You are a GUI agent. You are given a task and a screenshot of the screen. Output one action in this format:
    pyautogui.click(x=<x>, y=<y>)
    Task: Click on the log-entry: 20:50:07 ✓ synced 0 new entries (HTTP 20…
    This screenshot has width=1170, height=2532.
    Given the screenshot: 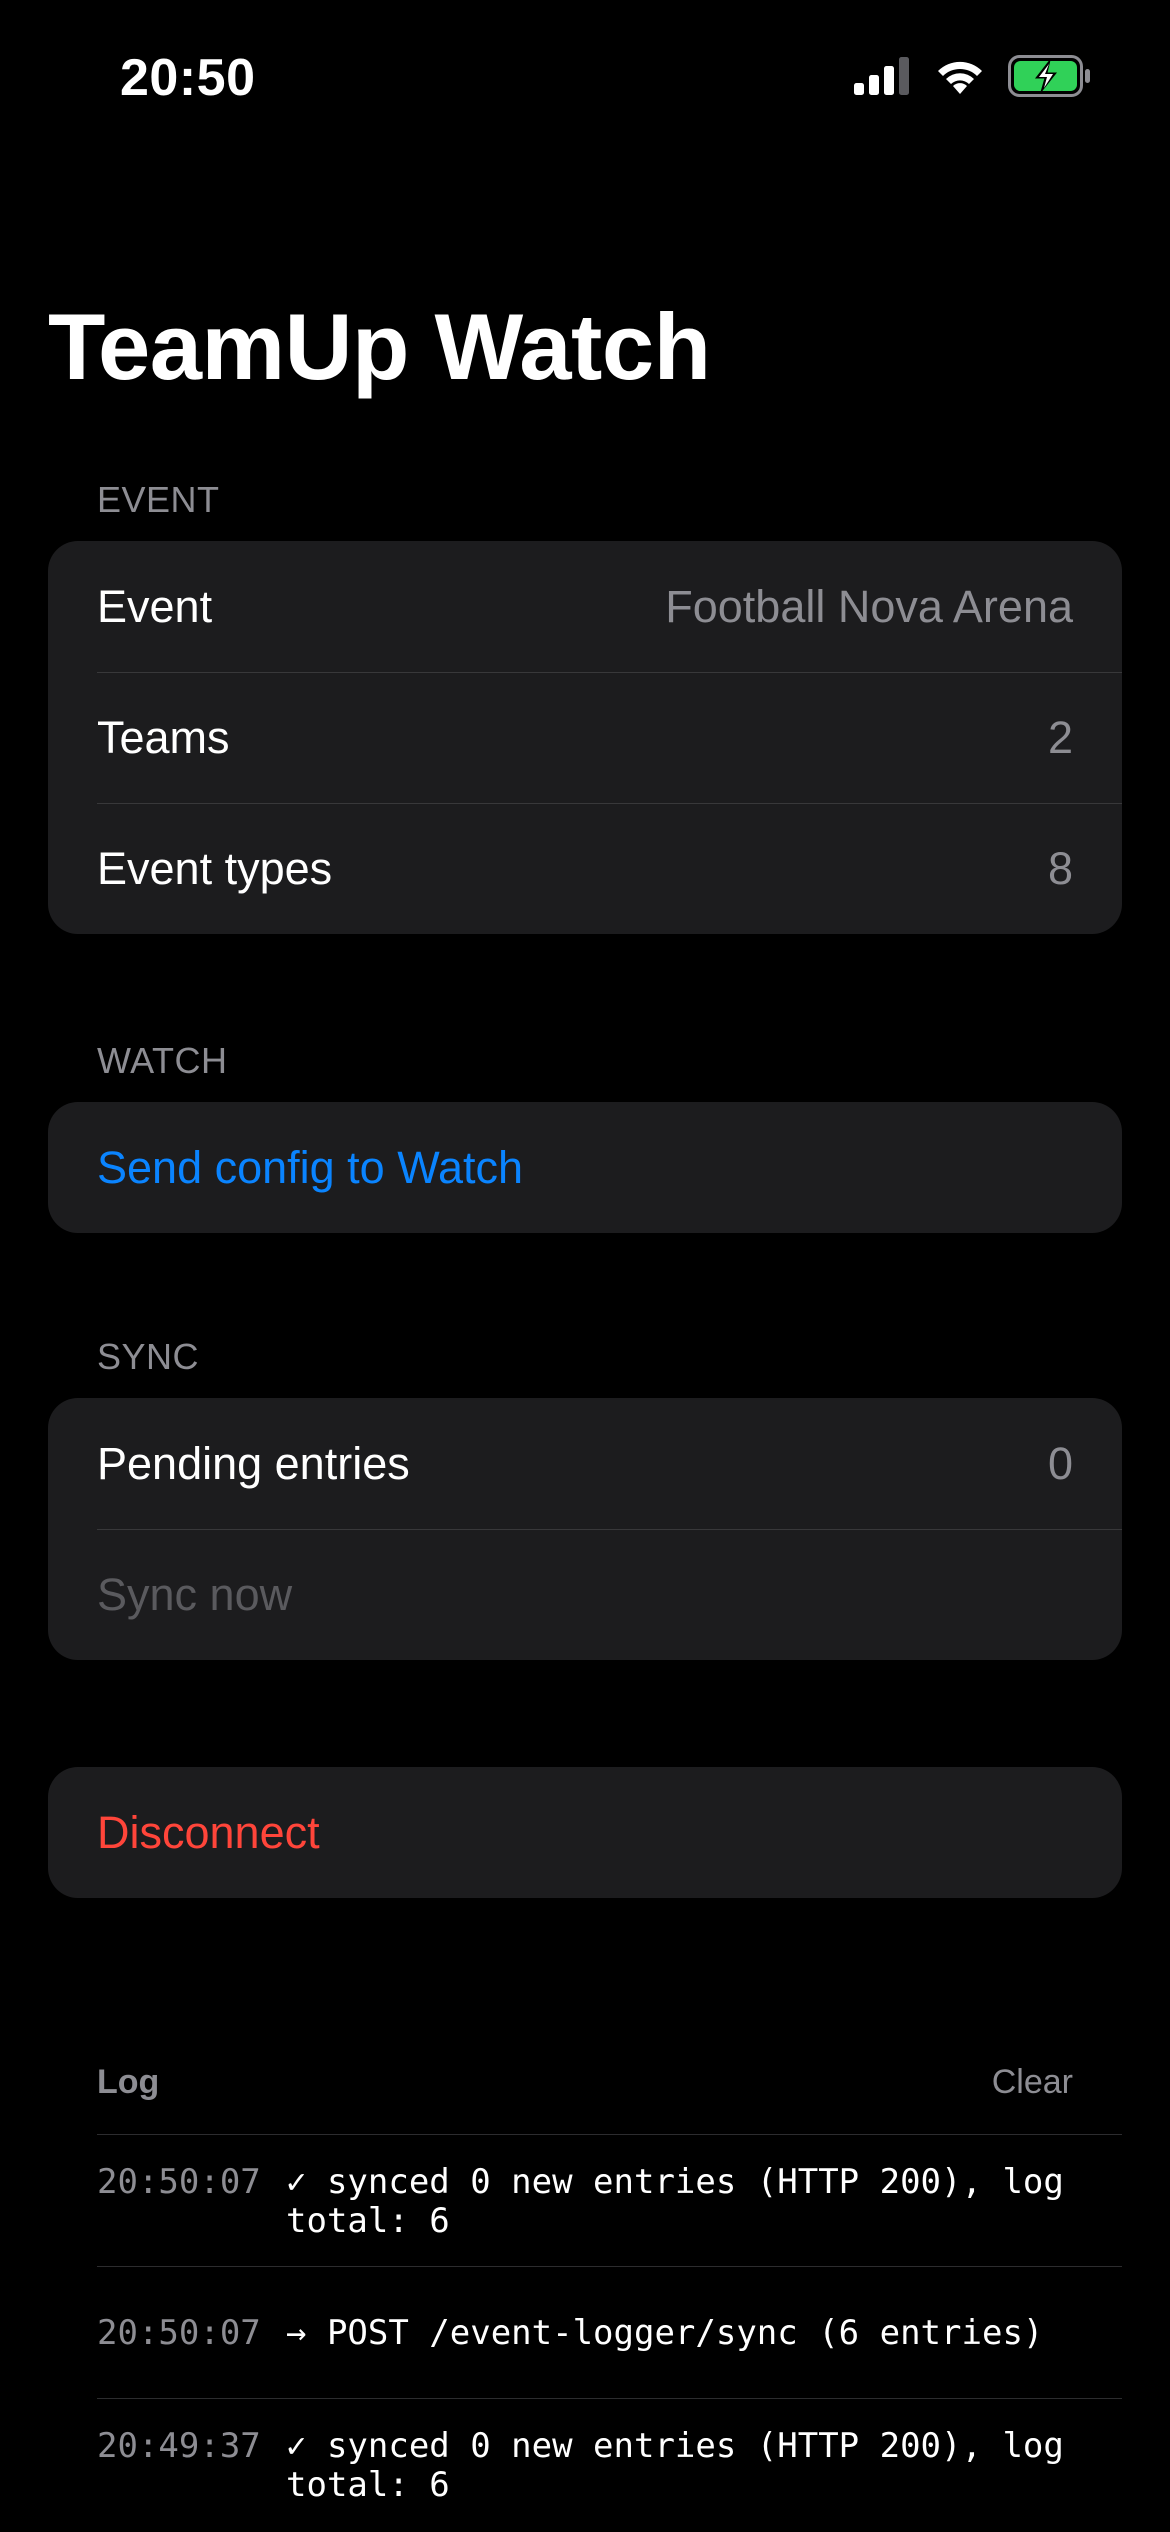 What is the action you would take?
    pyautogui.click(x=597, y=2202)
    